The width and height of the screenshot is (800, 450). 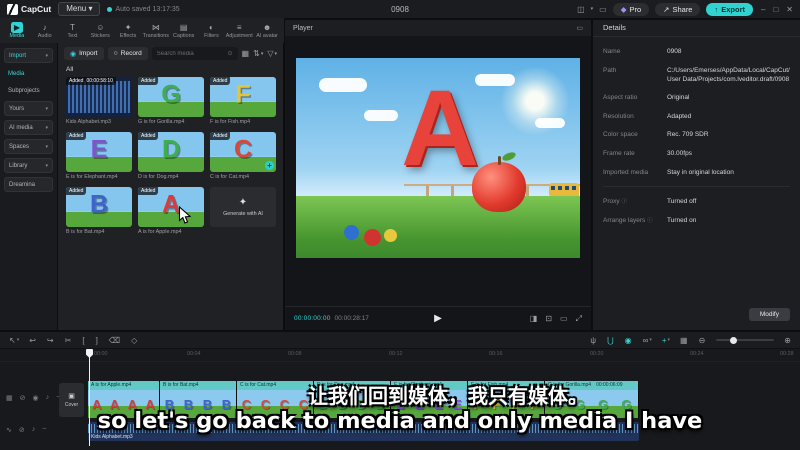 What do you see at coordinates (171, 207) in the screenshot?
I see `video-thumbnail: Added A` at bounding box center [171, 207].